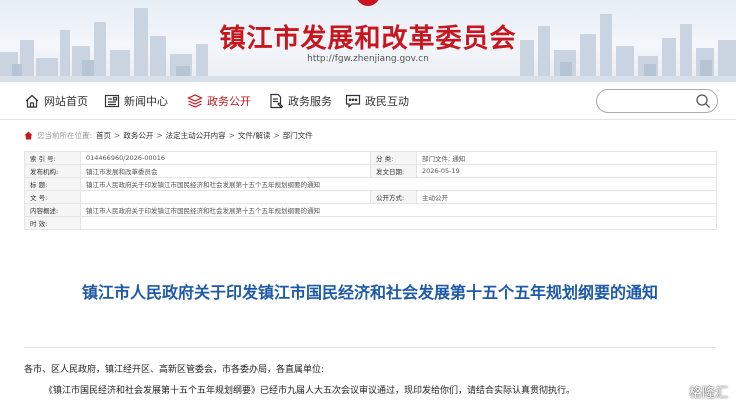 This screenshot has height=416, width=736. I want to click on document-salutation: 各市、区人民政府，镇江经开区、高新区管委会，市各委办局，各直属单位:, so click(174, 370).